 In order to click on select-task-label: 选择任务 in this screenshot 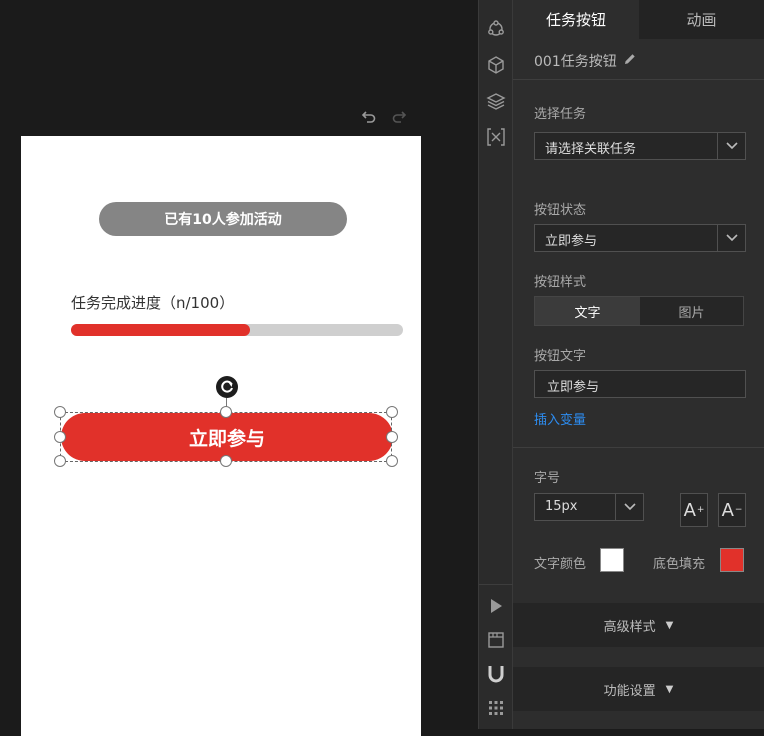, I will do `click(560, 114)`.